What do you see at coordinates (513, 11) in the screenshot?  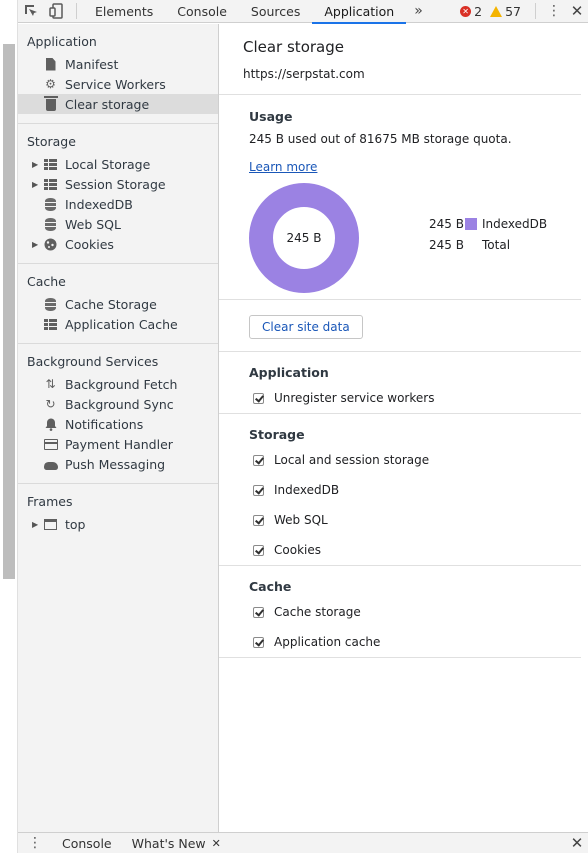 I see `warning-count: 57` at bounding box center [513, 11].